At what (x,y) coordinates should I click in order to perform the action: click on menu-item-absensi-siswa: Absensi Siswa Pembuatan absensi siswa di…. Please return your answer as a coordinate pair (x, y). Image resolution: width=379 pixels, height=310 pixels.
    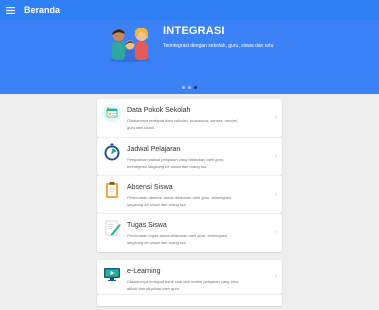
    Looking at the image, I should click on (189, 194).